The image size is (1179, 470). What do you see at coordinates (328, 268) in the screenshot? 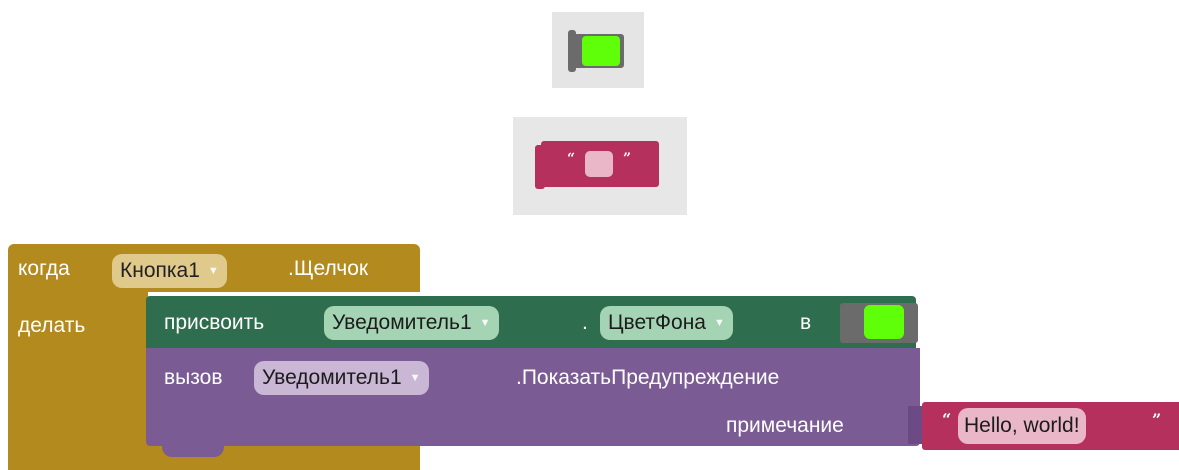
I see `event-name: .Щелчок` at bounding box center [328, 268].